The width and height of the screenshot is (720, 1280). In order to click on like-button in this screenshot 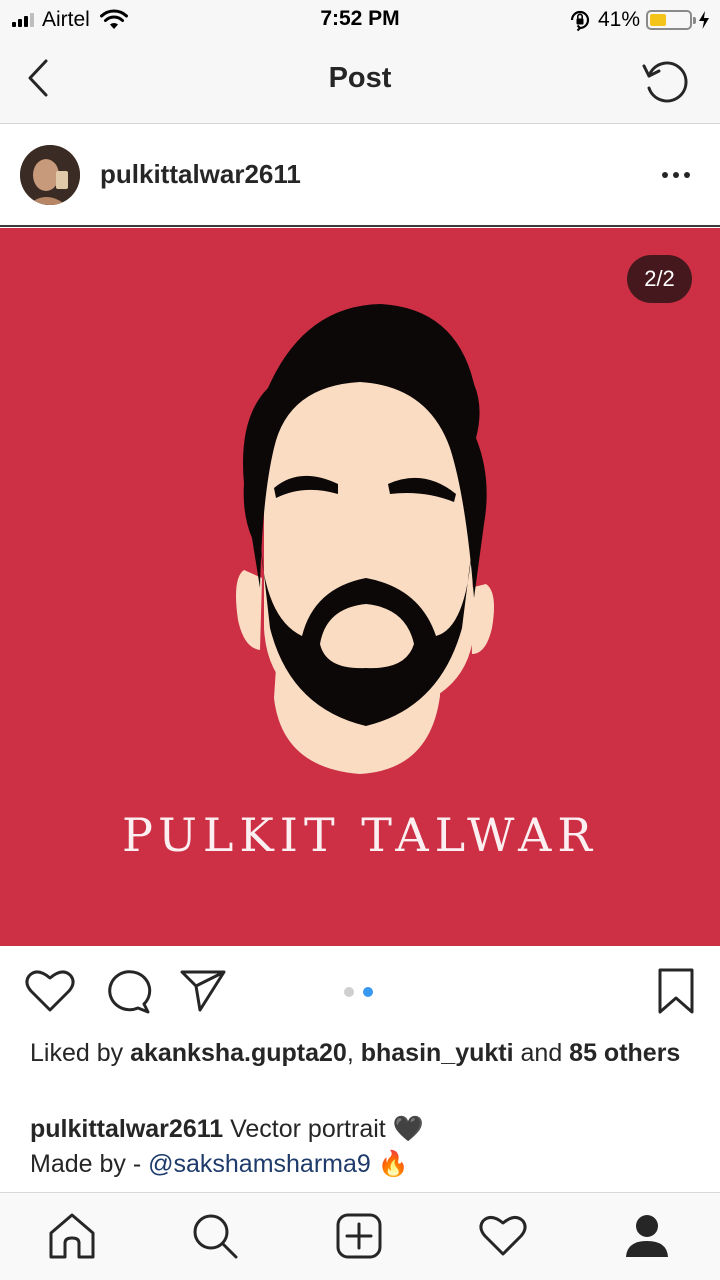, I will do `click(50, 991)`.